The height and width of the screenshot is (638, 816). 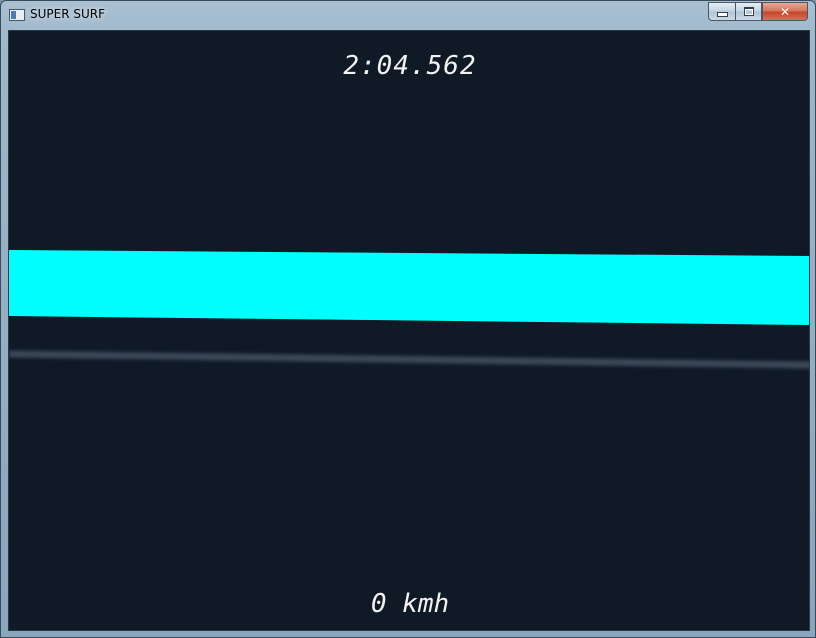 I want to click on speedometer: 0 kmh, so click(x=409, y=604).